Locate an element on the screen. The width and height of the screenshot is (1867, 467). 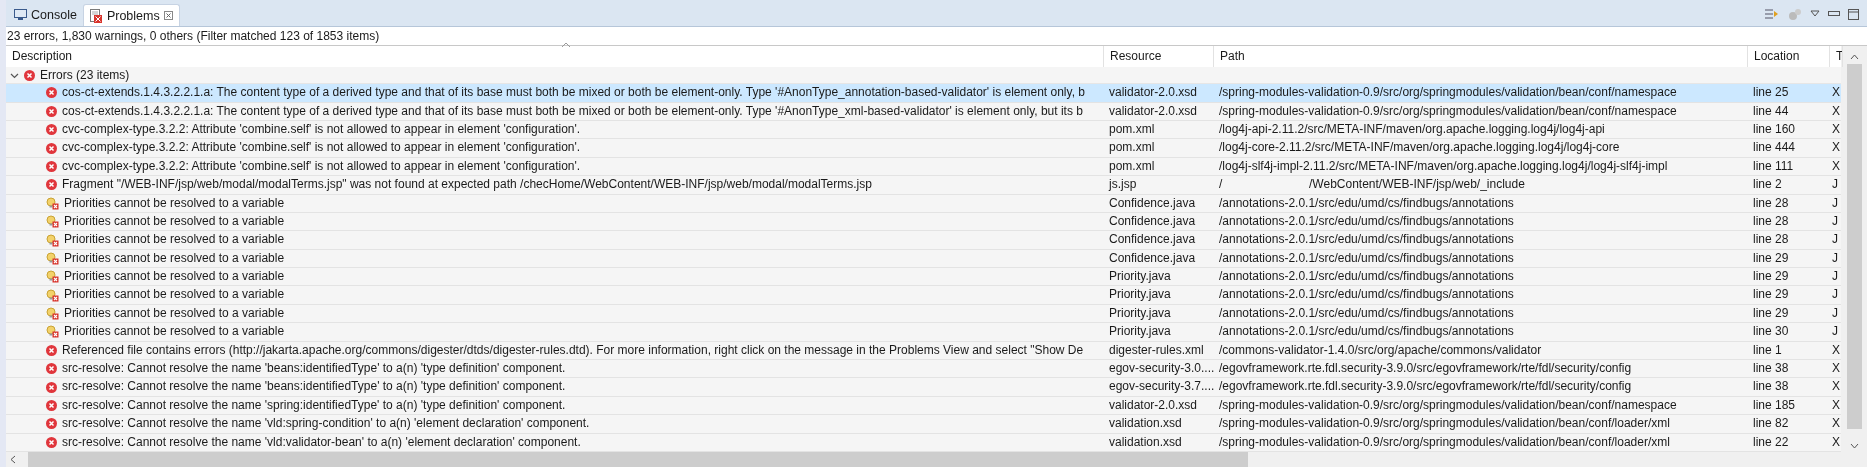
problem-row: cvc-complex-type.3.2.2: Attribute 'combine.self' is not allowed to appear in element 'configuration'. pom.xml /log4j-core-2.11.2/src/META-INF/maven/org.apache.logging.log4j/log4j-core line 444 X is located at coordinates (923, 148).